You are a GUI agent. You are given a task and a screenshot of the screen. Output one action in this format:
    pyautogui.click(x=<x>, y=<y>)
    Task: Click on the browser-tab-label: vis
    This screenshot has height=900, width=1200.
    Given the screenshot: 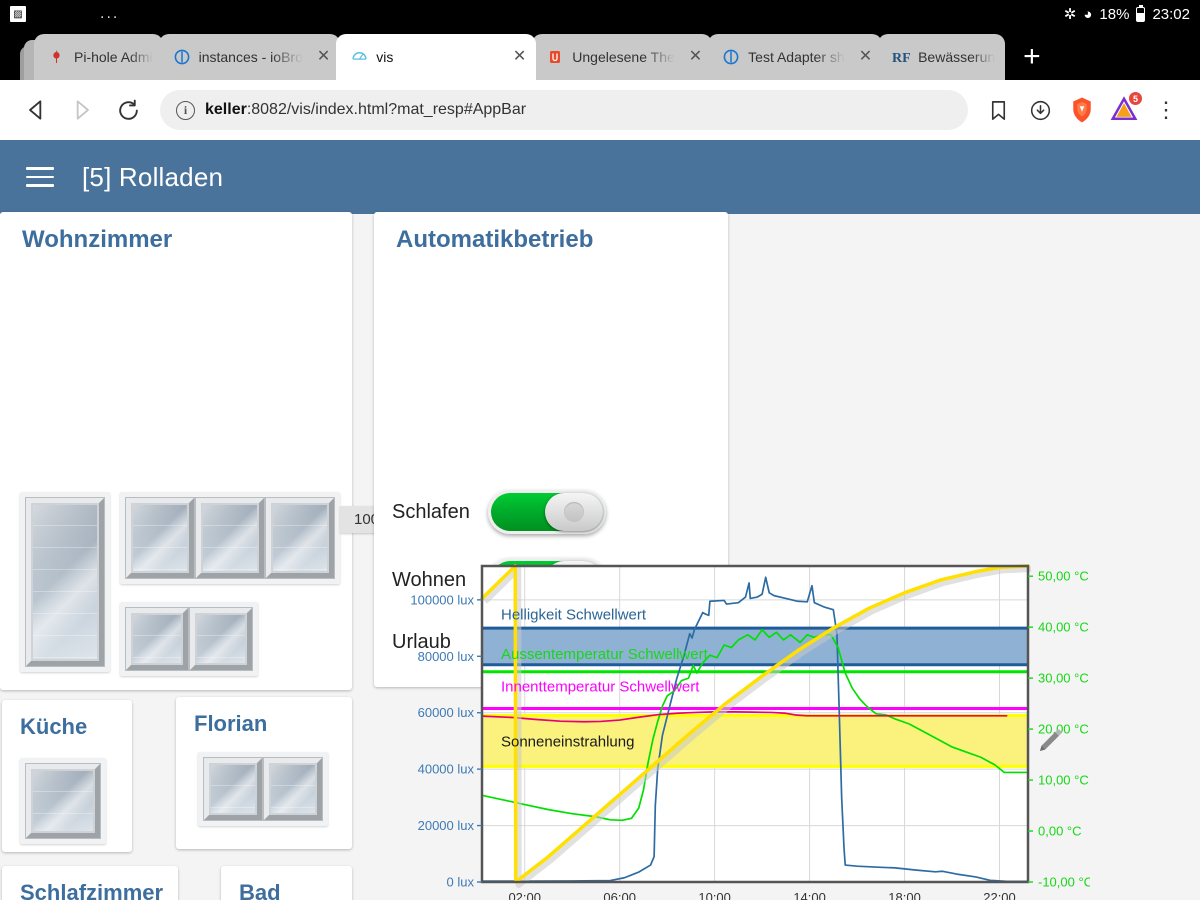 What is the action you would take?
    pyautogui.click(x=385, y=57)
    